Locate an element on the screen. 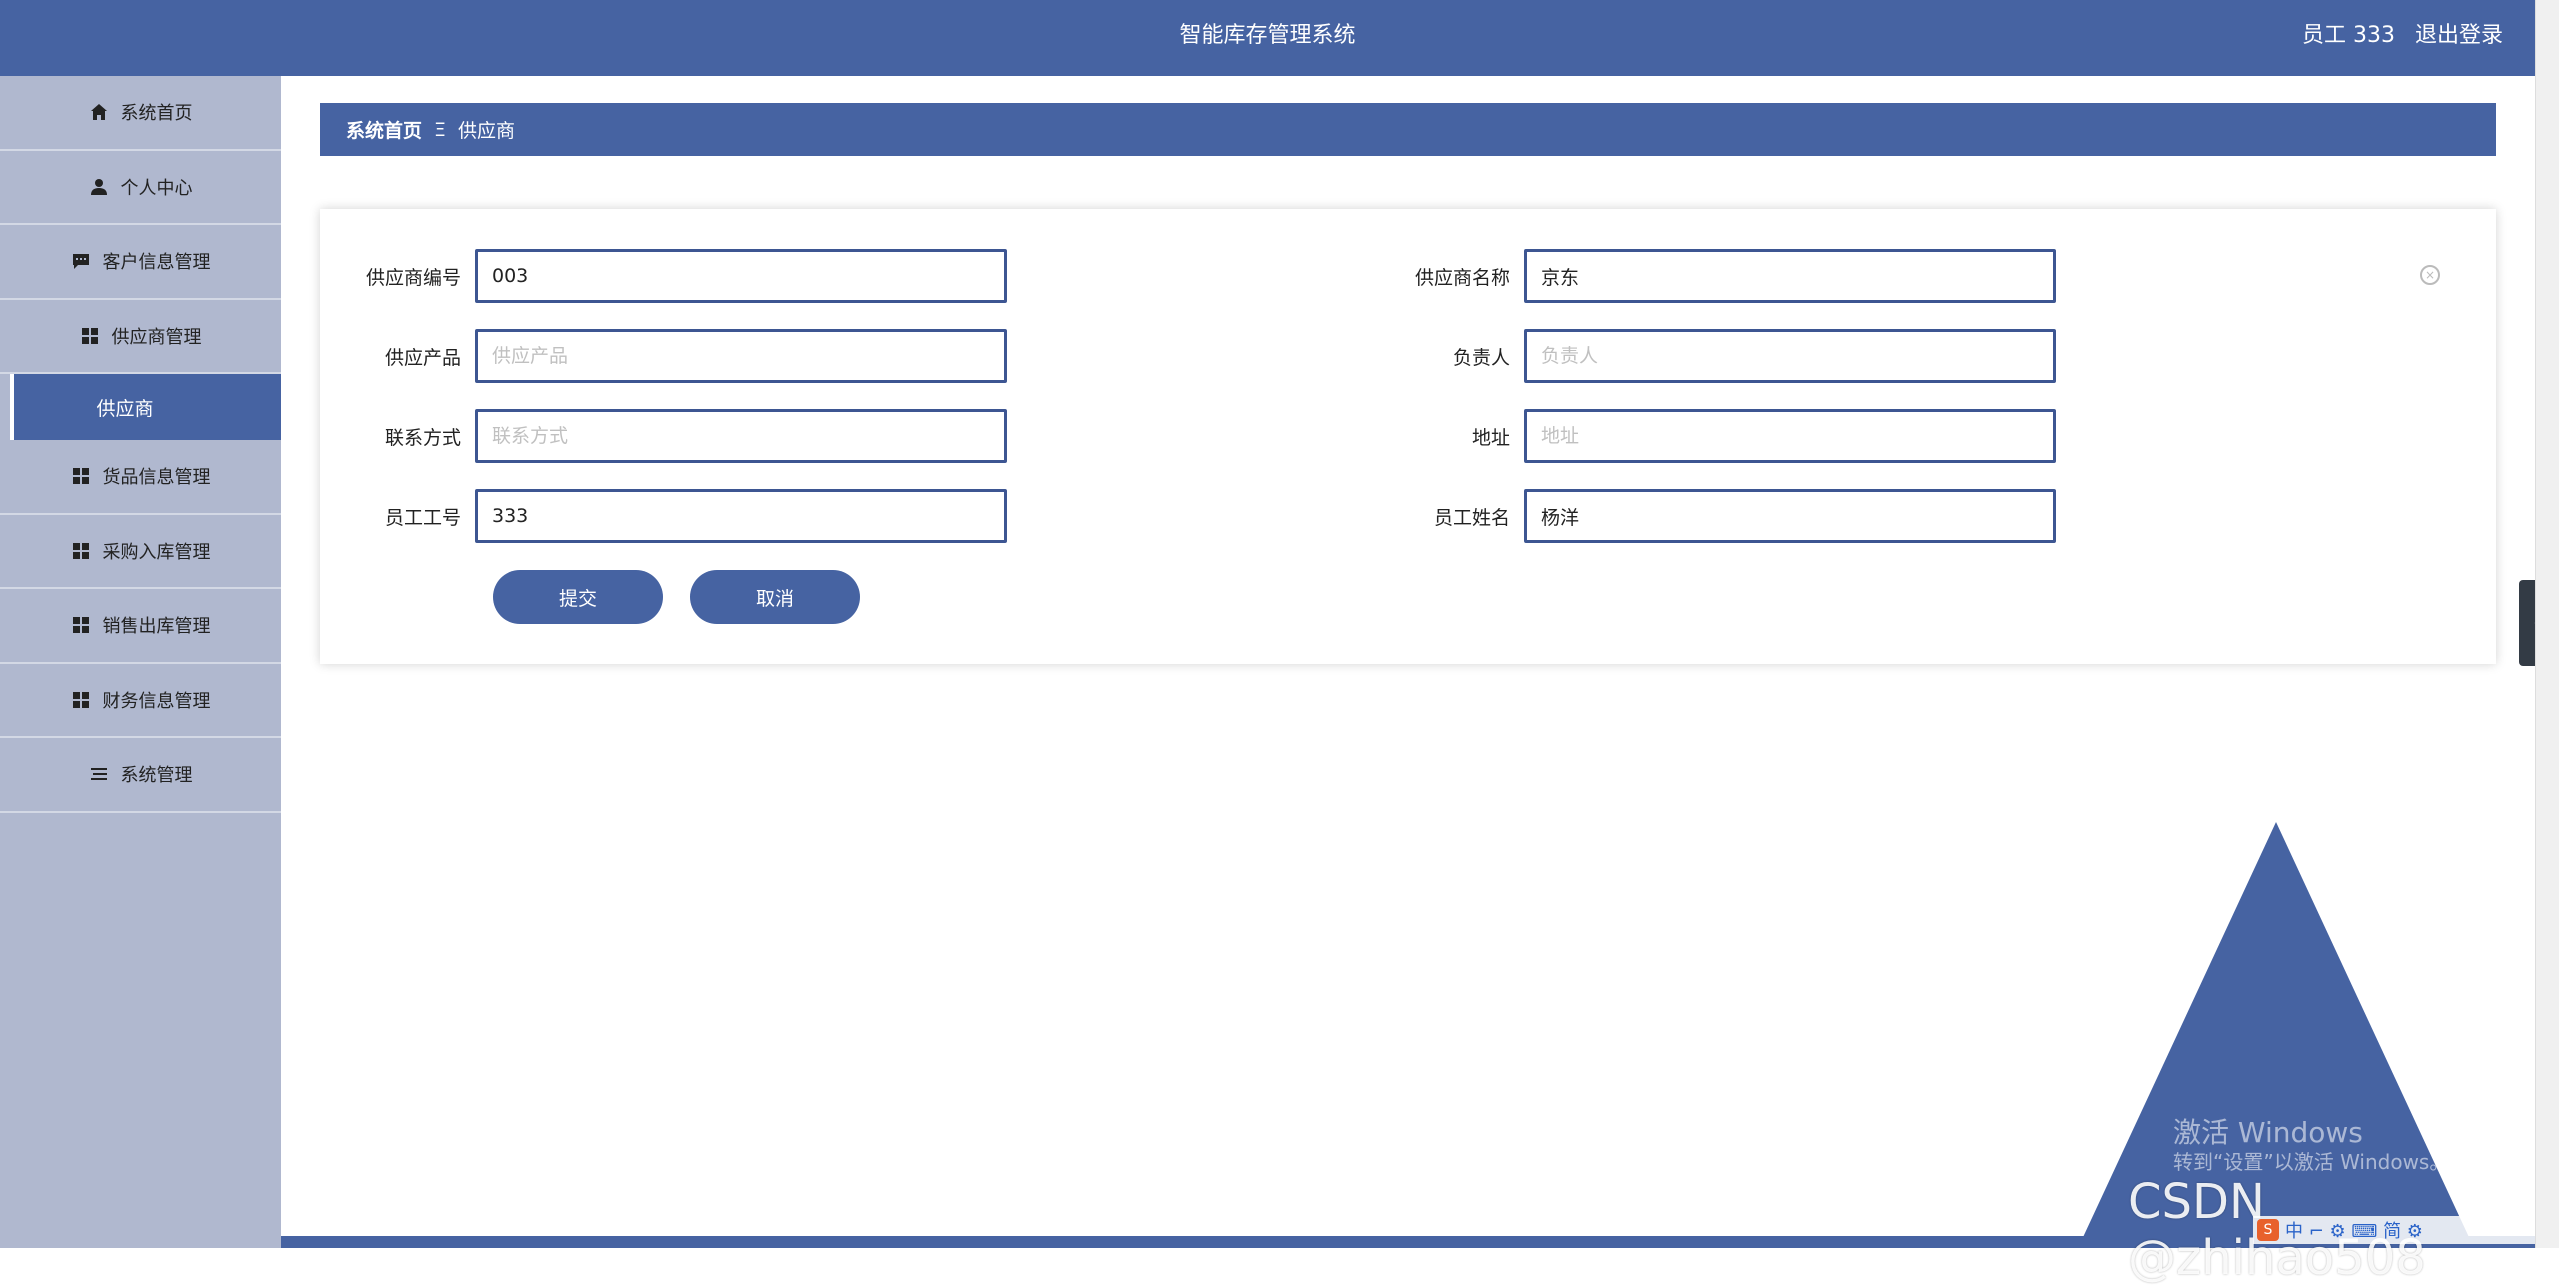 The width and height of the screenshot is (2559, 1286). form-row-employee-id: 员工工号 is located at coordinates (663, 516).